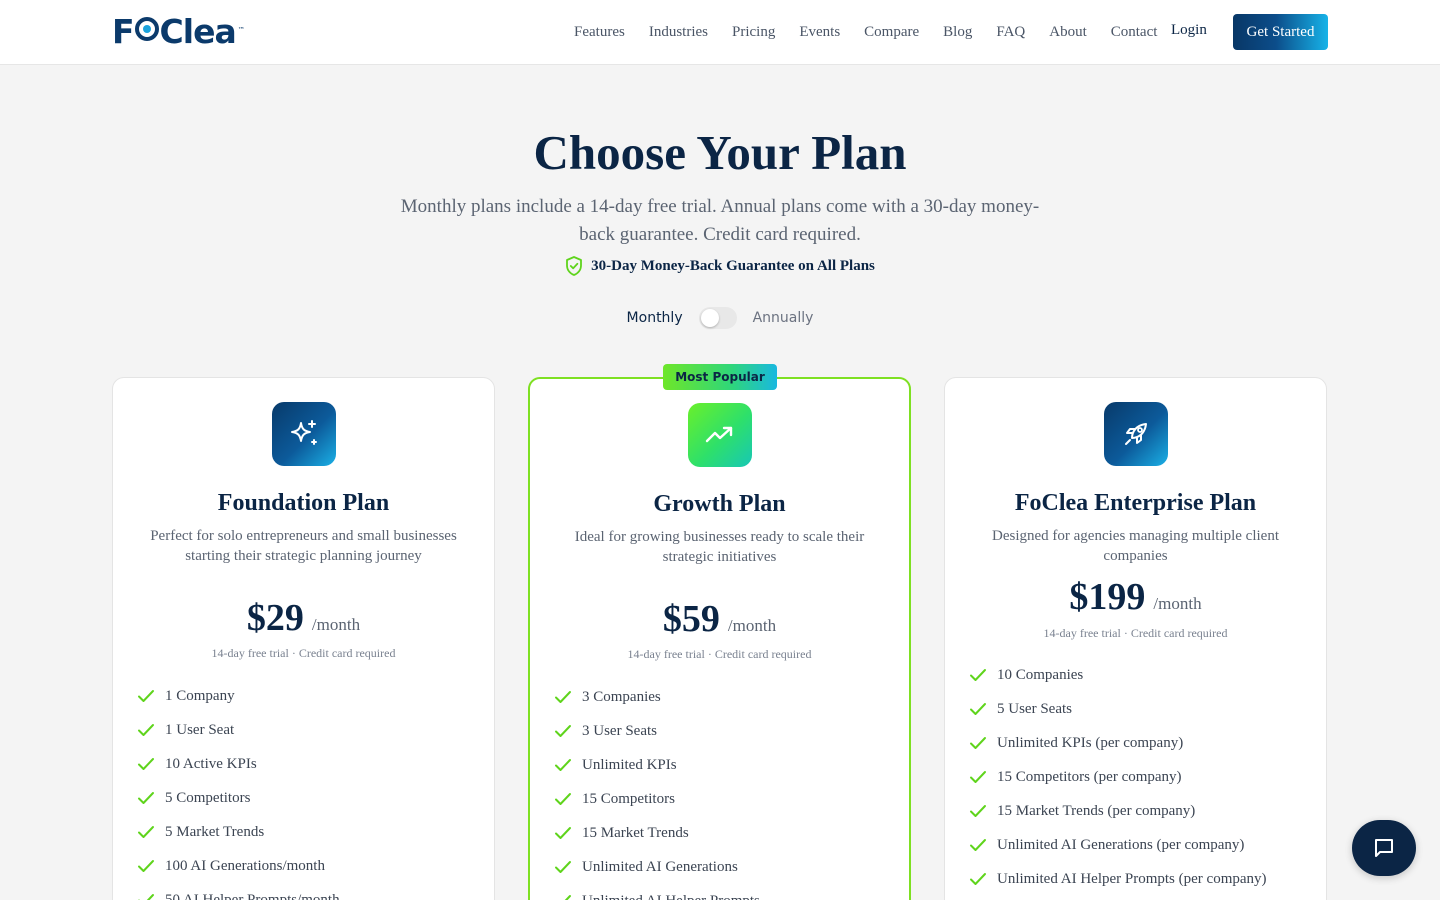 Image resolution: width=1440 pixels, height=900 pixels. I want to click on feature-text: Unlimited AI Generations (per company), so click(1121, 844).